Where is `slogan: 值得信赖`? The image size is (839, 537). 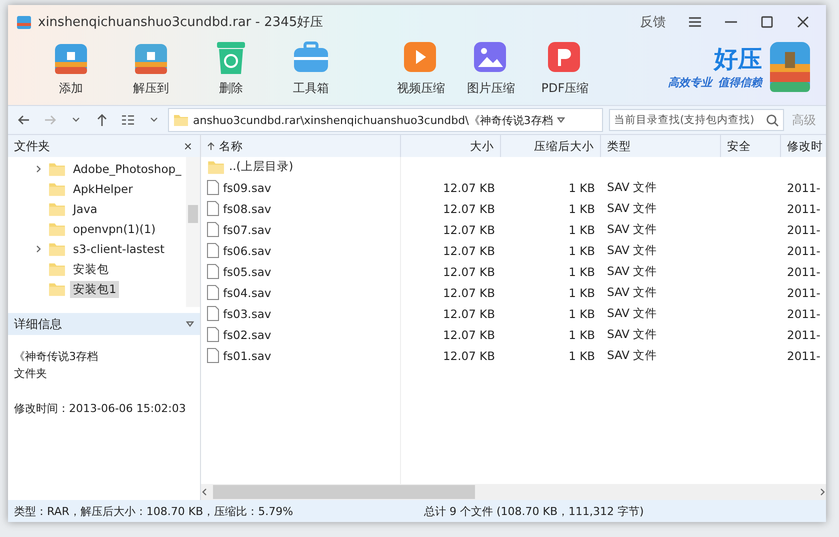 slogan: 值得信赖 is located at coordinates (740, 82).